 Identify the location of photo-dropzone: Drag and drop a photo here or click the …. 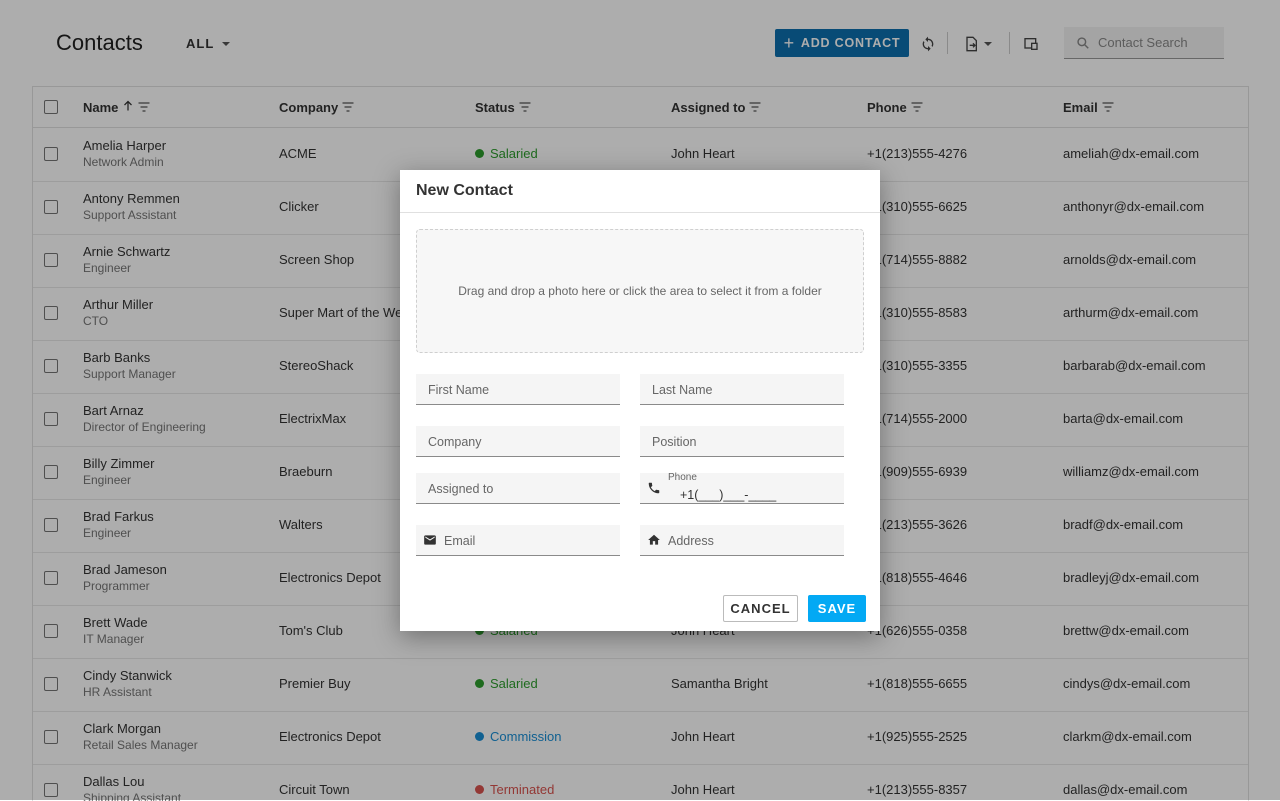
(640, 291).